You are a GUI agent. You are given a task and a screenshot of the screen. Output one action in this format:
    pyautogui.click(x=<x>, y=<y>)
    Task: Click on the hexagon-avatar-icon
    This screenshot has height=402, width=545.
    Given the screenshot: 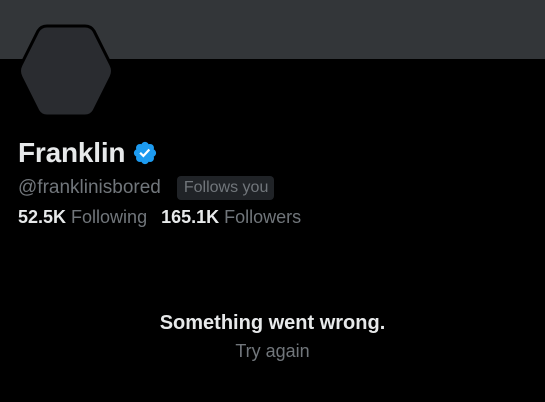 What is the action you would take?
    pyautogui.click(x=66, y=71)
    